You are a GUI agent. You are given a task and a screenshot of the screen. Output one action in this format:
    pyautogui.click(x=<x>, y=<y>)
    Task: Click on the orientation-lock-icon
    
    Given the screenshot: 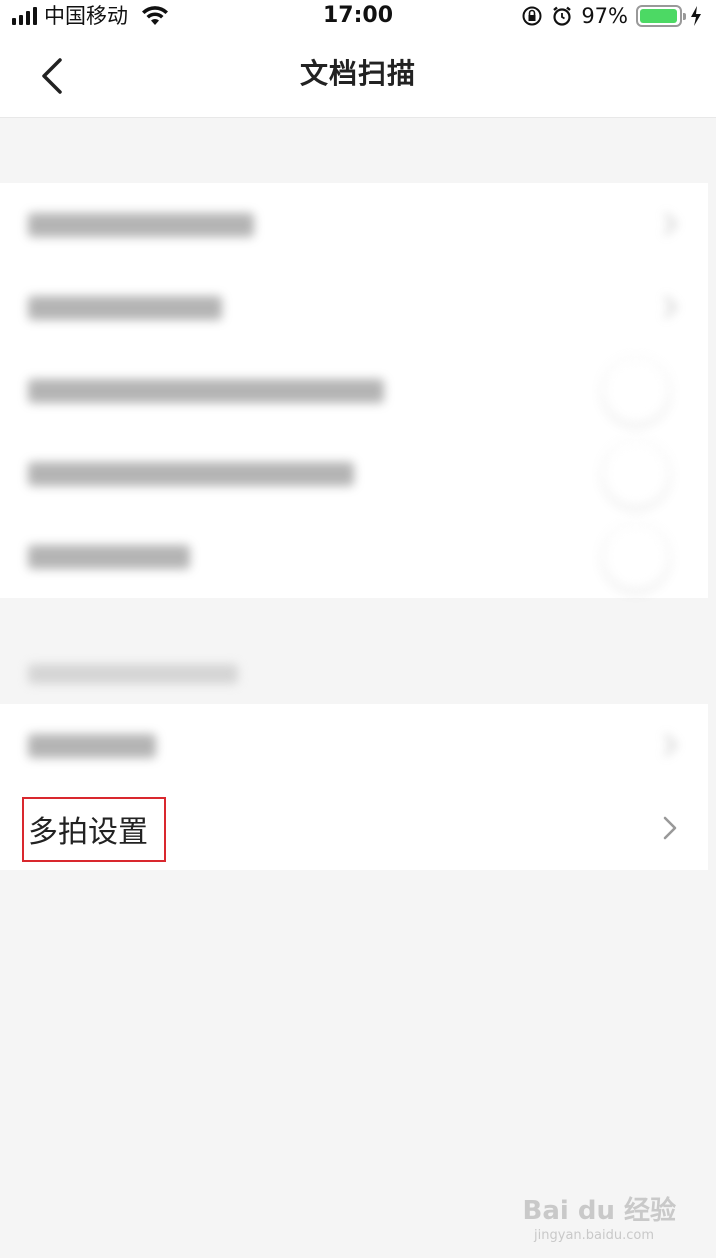 What is the action you would take?
    pyautogui.click(x=532, y=16)
    